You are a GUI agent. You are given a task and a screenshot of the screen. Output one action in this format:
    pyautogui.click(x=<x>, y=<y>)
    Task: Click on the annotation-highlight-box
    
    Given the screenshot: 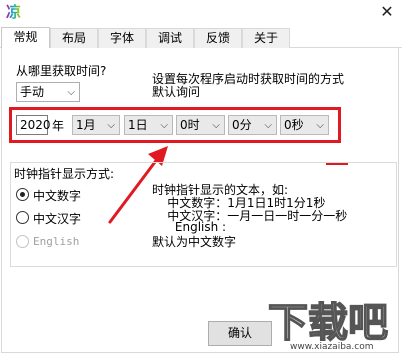 What is the action you would take?
    pyautogui.click(x=175, y=125)
    